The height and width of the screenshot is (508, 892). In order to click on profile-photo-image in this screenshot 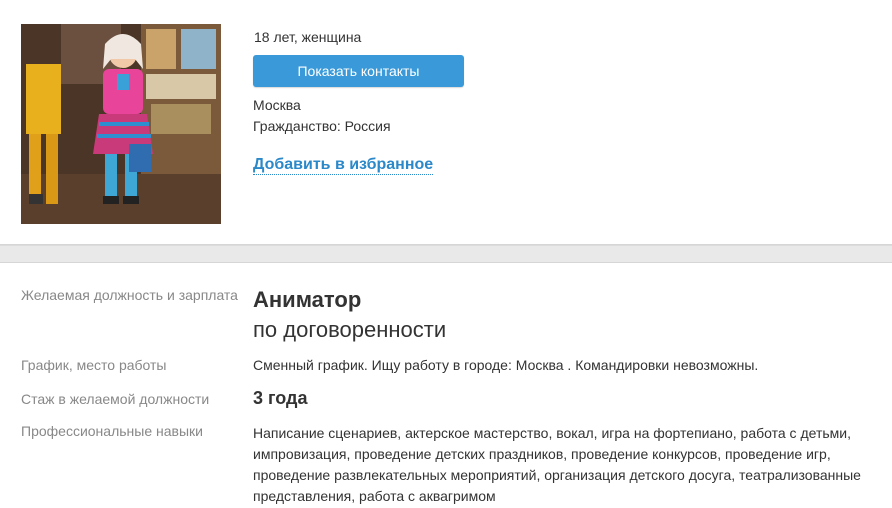, I will do `click(121, 124)`.